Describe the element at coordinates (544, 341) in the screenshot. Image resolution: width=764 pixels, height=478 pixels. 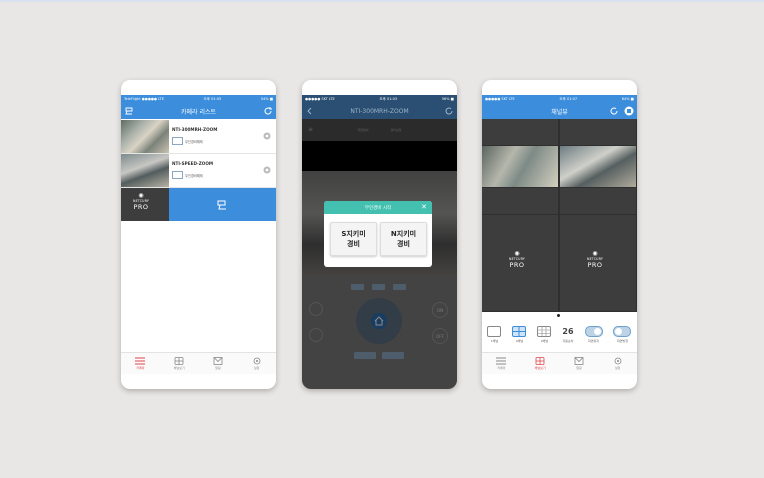
I see `control-label: 9채널` at that location.